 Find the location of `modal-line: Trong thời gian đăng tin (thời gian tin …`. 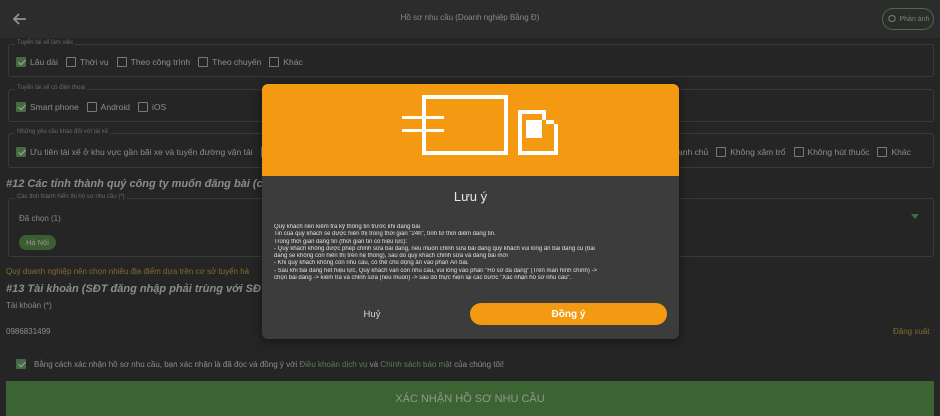

modal-line: Trong thời gian đăng tin (thời gian tin … is located at coordinates (341, 241).